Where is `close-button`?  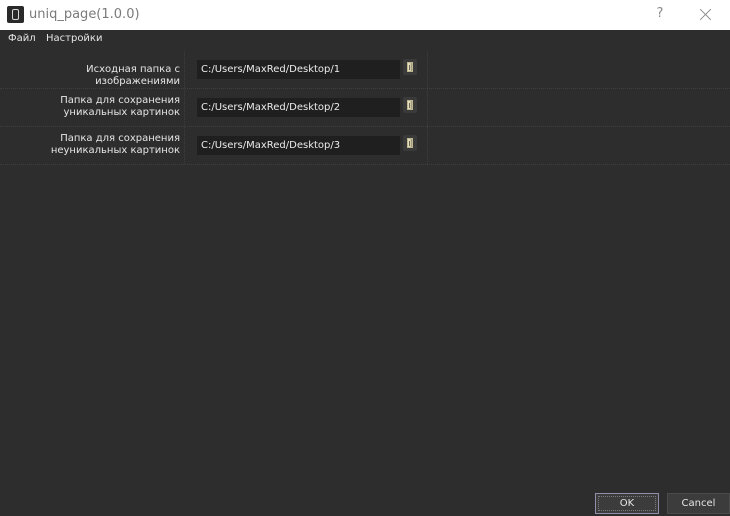
close-button is located at coordinates (706, 15).